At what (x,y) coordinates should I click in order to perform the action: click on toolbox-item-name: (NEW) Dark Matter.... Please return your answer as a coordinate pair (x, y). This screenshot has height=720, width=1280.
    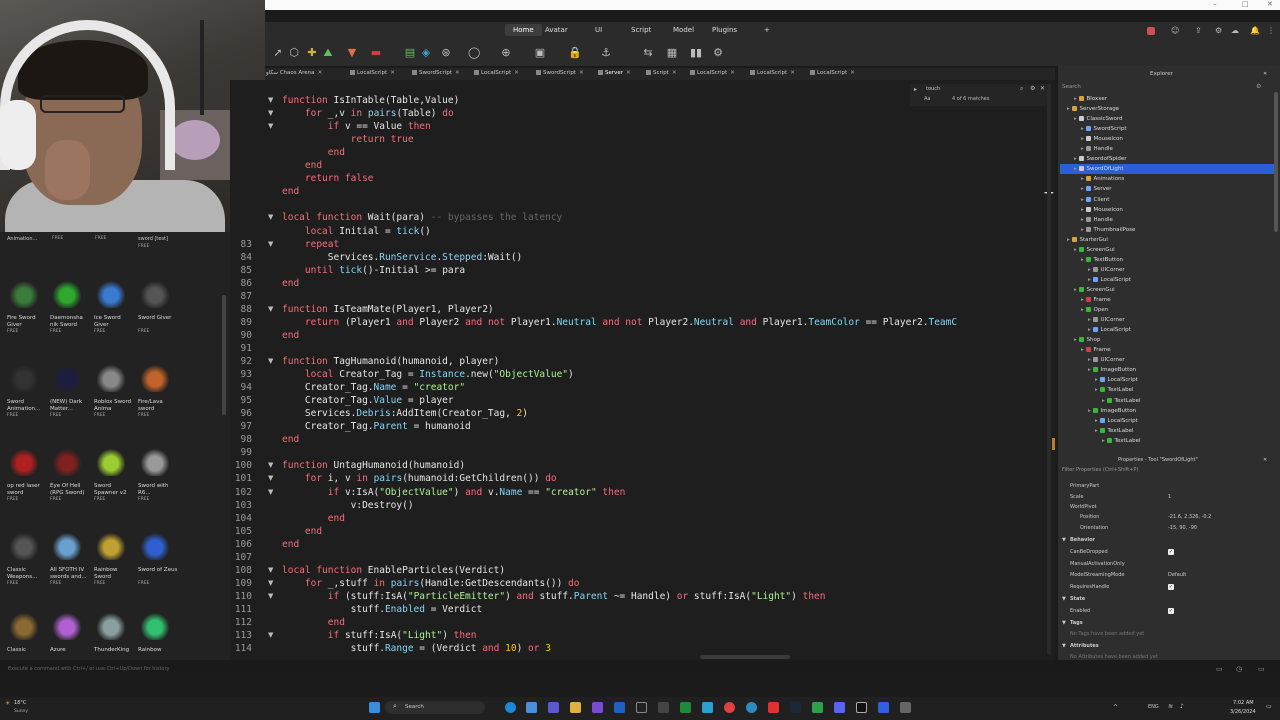
    Looking at the image, I should click on (71, 405).